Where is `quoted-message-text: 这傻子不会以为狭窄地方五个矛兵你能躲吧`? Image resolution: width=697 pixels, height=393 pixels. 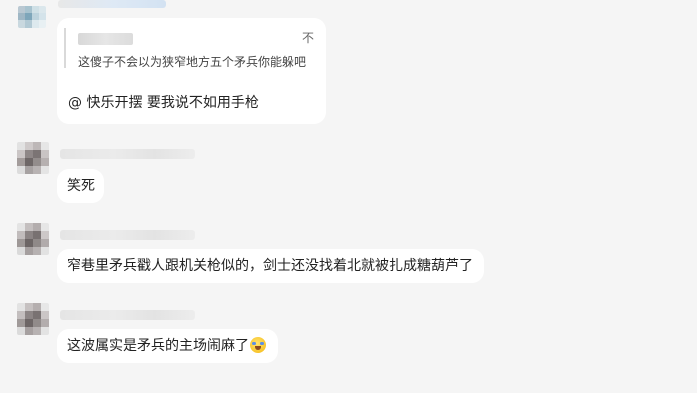
quoted-message-text: 这傻子不会以为狭窄地方五个矛兵你能躲吧 is located at coordinates (192, 62).